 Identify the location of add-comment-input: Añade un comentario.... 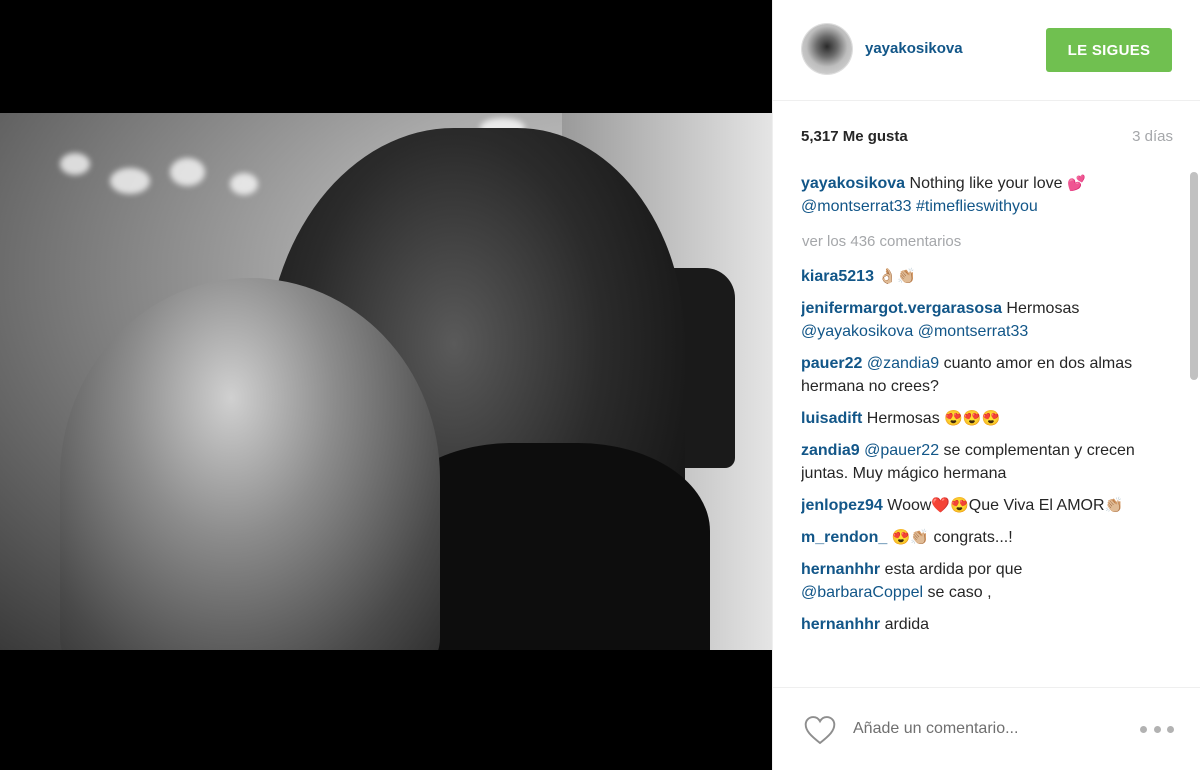
(935, 729).